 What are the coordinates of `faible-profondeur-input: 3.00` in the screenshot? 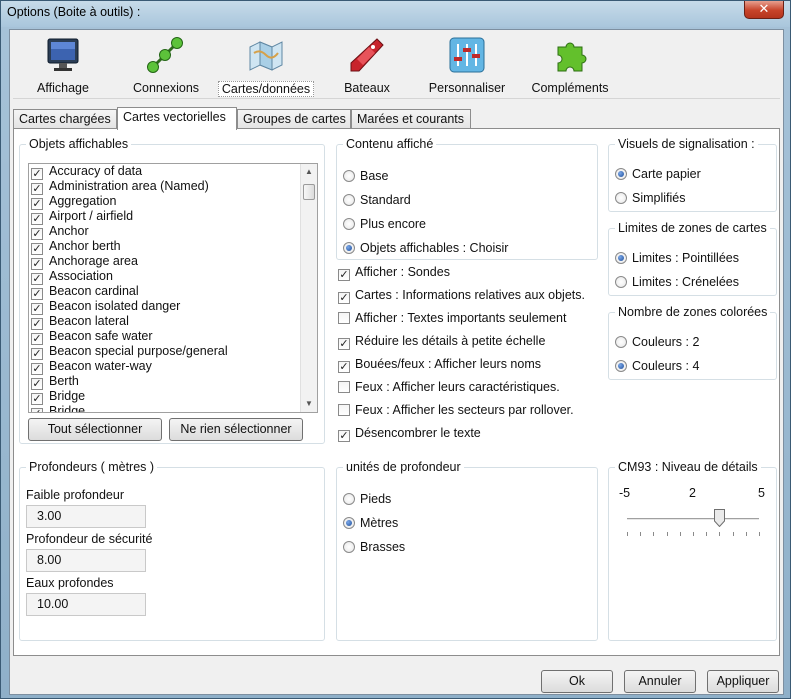 It's located at (86, 516).